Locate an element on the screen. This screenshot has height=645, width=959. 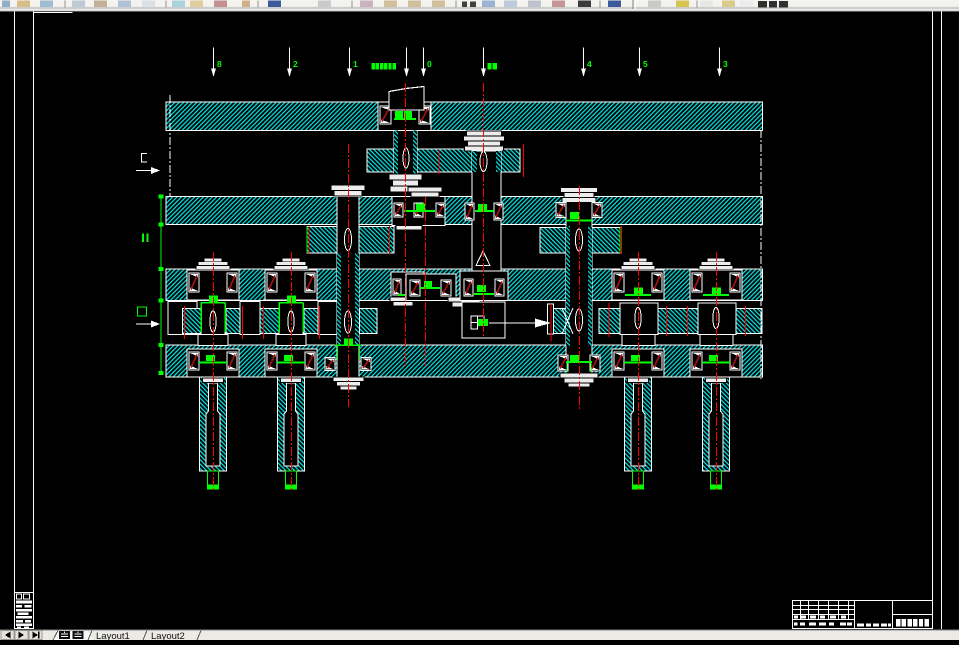
svg-text: 4 is located at coordinates (589, 64).